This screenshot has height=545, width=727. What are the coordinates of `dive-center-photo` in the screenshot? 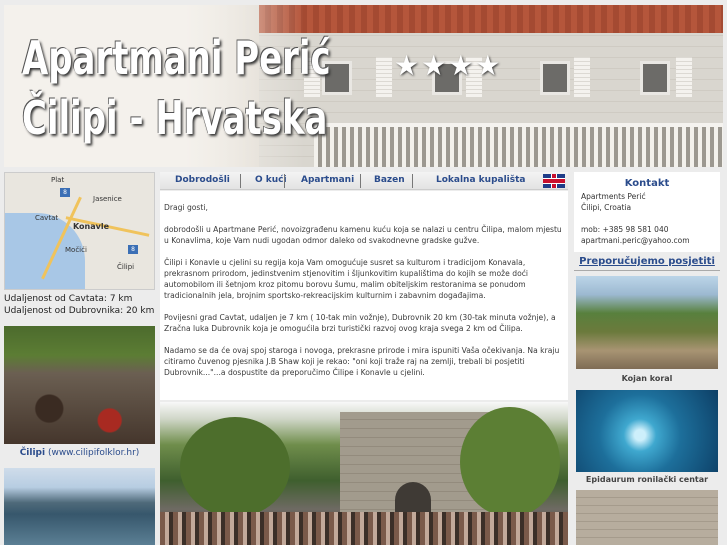 It's located at (647, 431).